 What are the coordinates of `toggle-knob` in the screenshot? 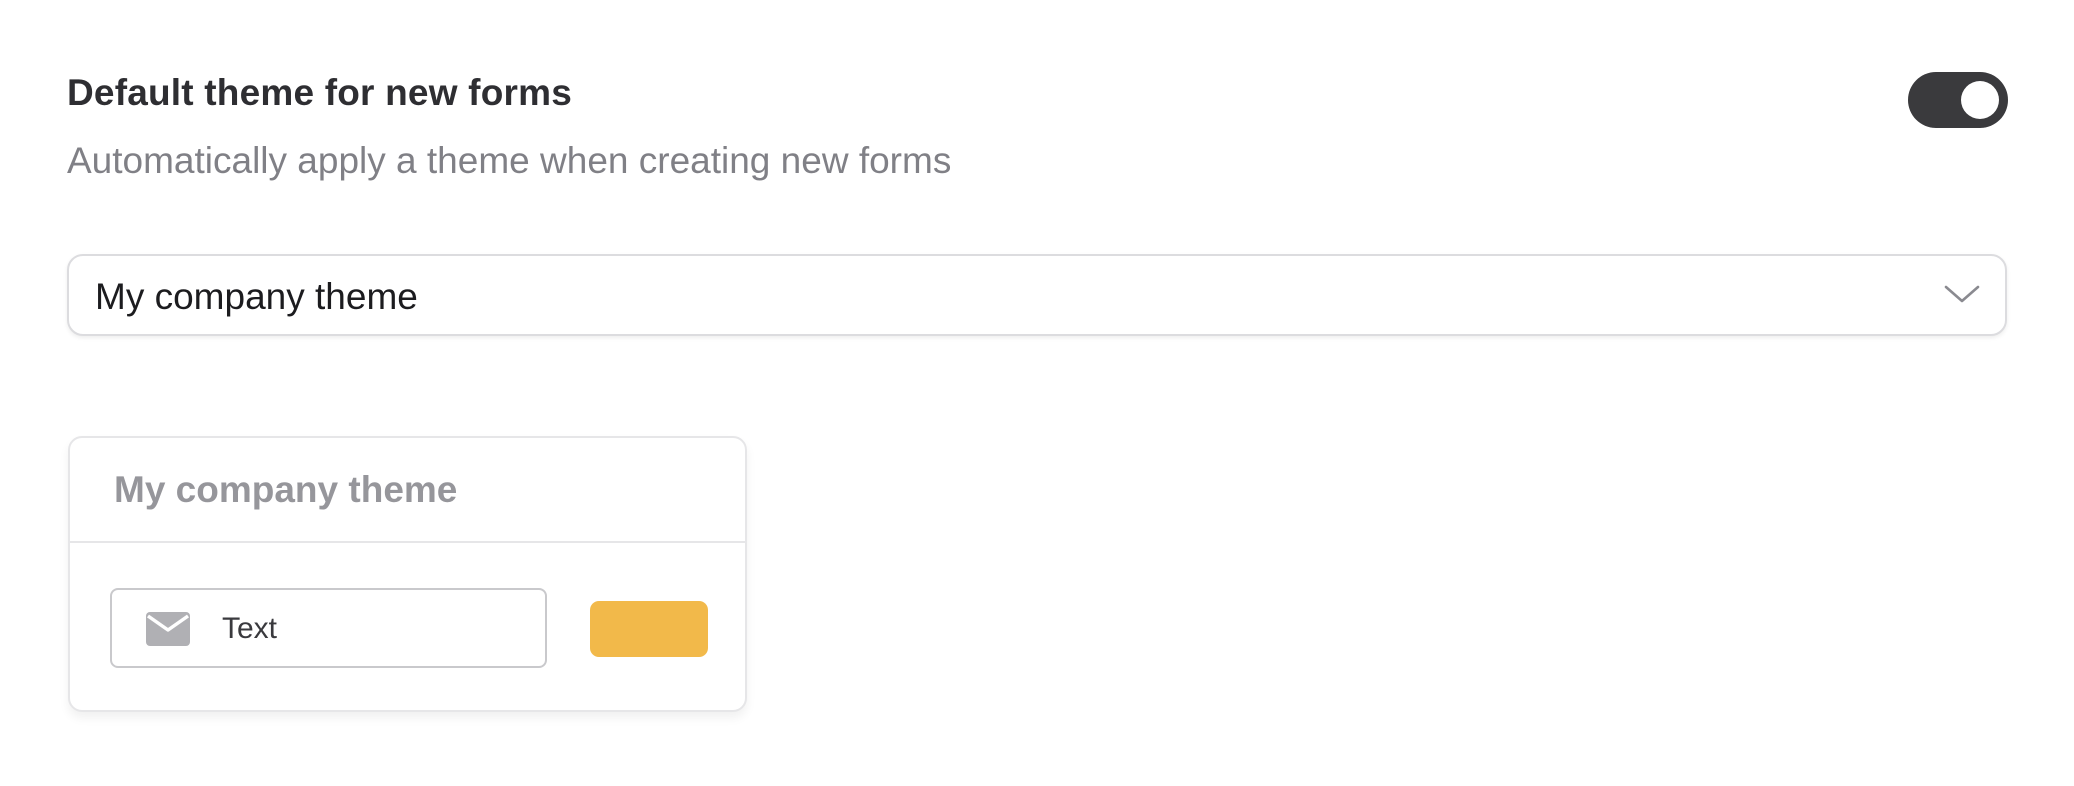 It's located at (1980, 100).